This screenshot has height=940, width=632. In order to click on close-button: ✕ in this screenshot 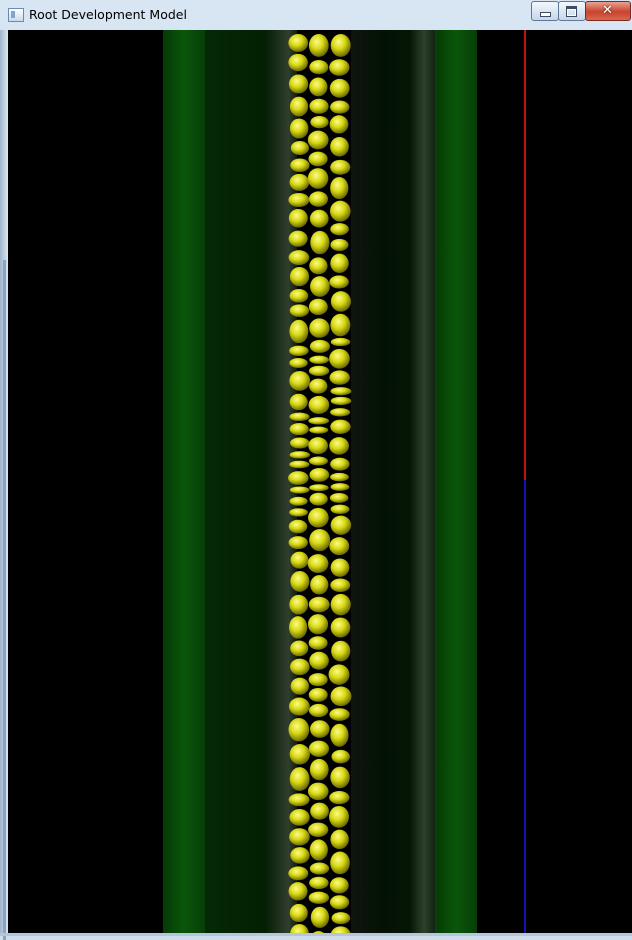, I will do `click(608, 11)`.